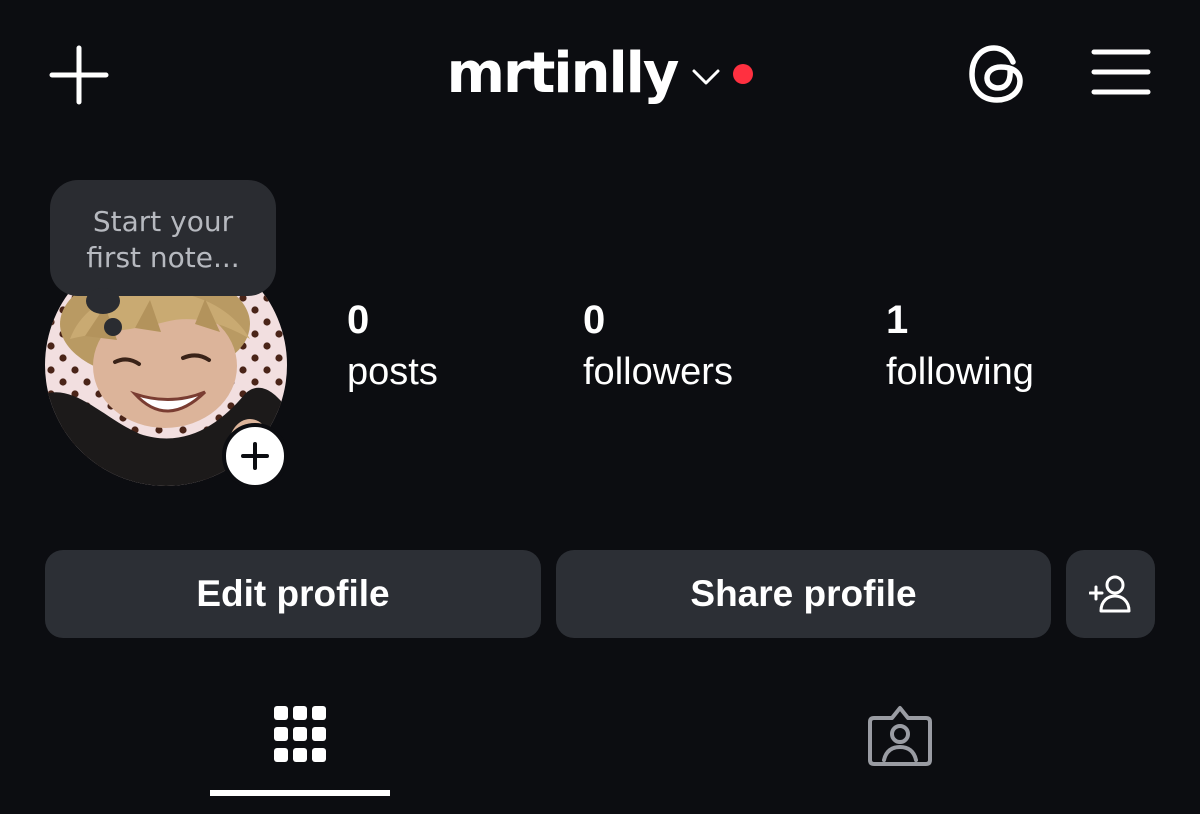  What do you see at coordinates (358, 320) in the screenshot?
I see `posts-count: 0` at bounding box center [358, 320].